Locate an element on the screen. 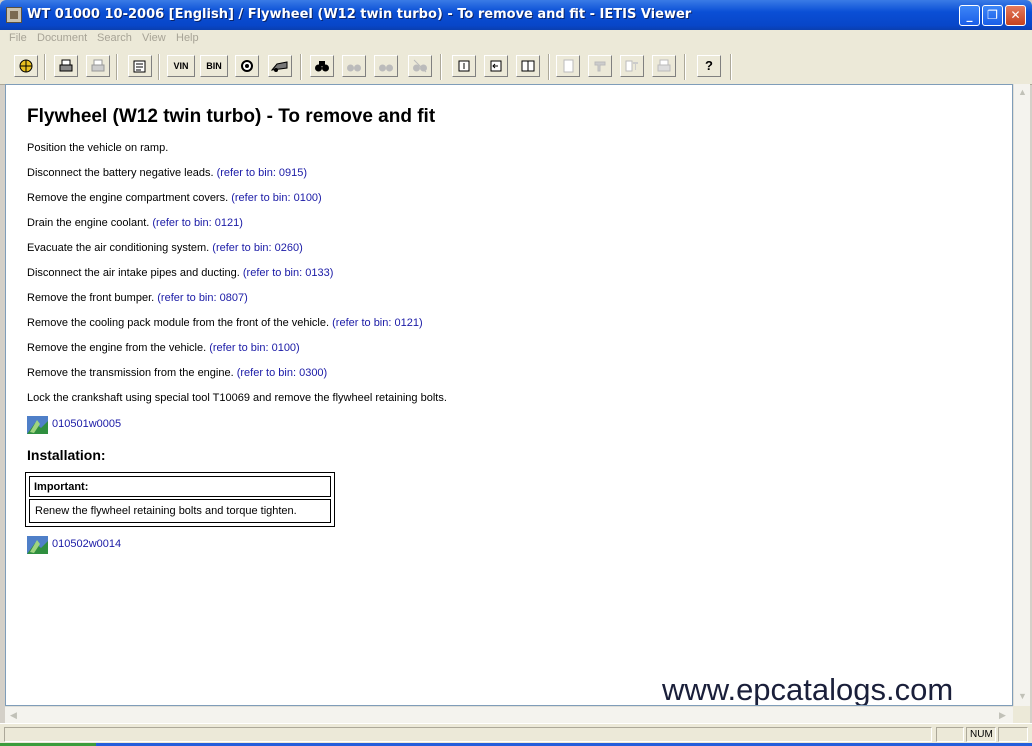 The width and height of the screenshot is (1032, 746). vehicle-icon is located at coordinates (279, 66).